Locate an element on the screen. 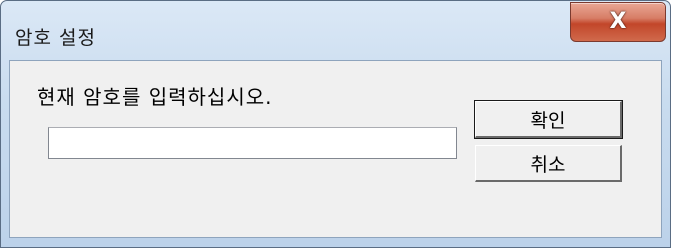  prompt-label: 현재 암호를 입력하십시오. is located at coordinates (155, 97).